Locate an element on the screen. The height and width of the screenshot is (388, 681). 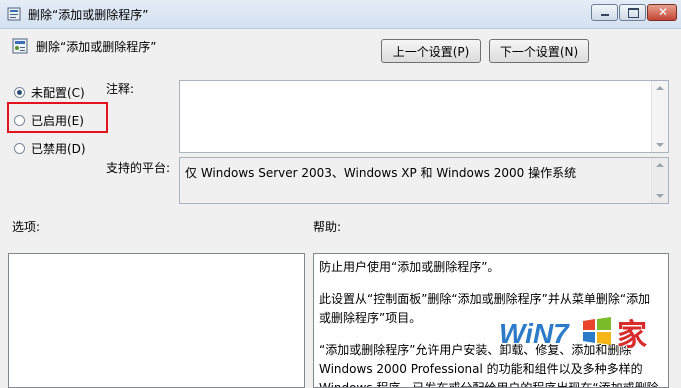
radio-button is located at coordinates (19, 148).